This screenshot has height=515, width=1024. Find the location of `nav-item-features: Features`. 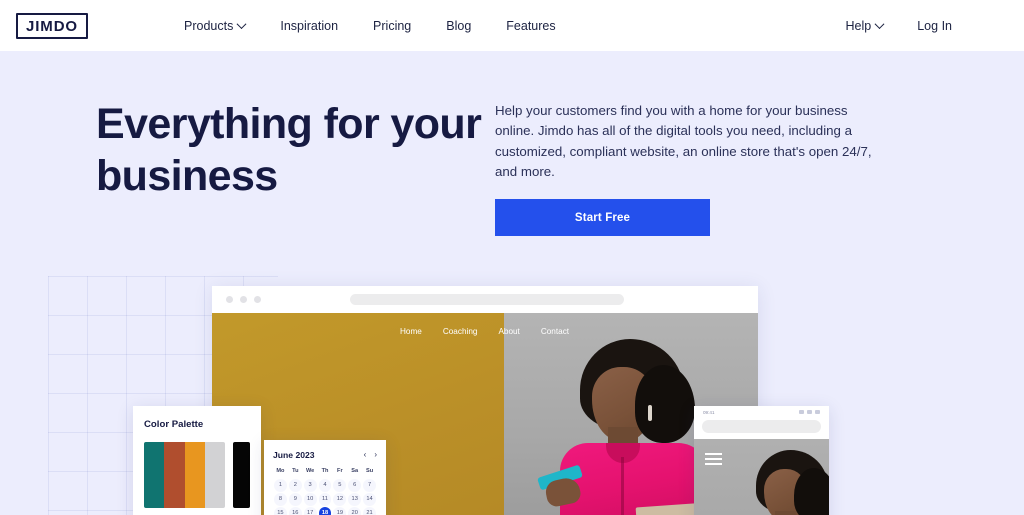

nav-item-features: Features is located at coordinates (530, 26).